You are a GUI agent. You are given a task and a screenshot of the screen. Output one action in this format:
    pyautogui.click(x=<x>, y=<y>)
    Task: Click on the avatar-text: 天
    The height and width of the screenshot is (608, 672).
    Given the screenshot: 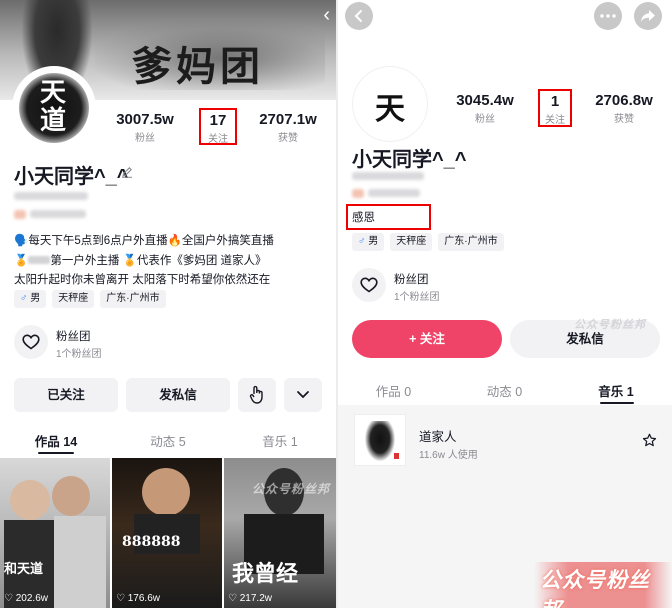 What is the action you would take?
    pyautogui.click(x=390, y=109)
    